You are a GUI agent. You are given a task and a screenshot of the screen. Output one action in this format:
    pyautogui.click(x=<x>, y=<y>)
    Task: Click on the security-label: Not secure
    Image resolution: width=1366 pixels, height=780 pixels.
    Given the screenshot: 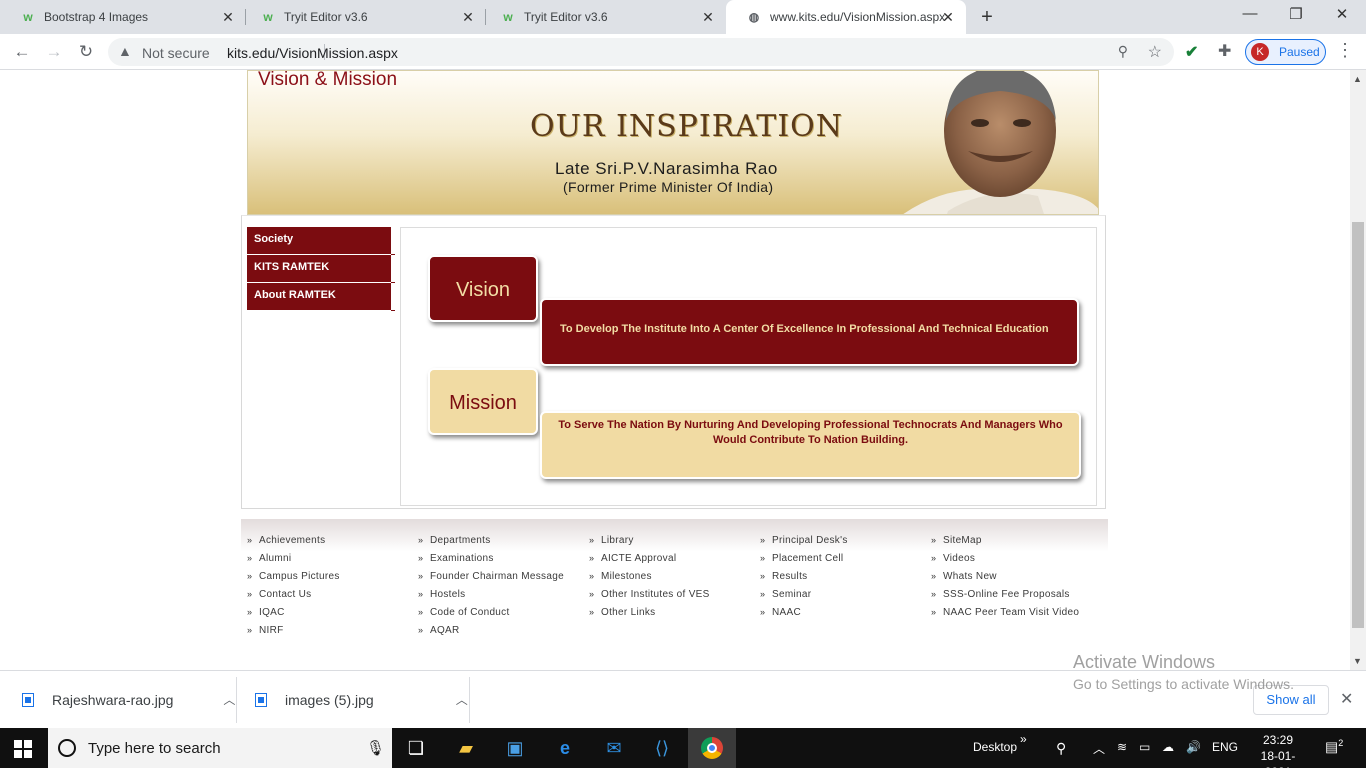 What is the action you would take?
    pyautogui.click(x=176, y=53)
    